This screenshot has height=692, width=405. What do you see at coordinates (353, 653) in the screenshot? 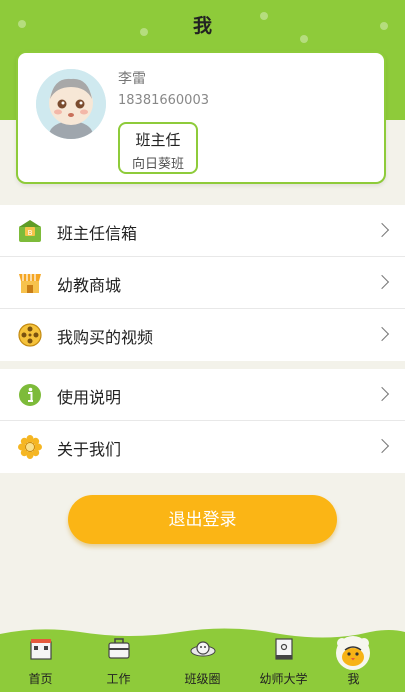
I see `chick-icon` at bounding box center [353, 653].